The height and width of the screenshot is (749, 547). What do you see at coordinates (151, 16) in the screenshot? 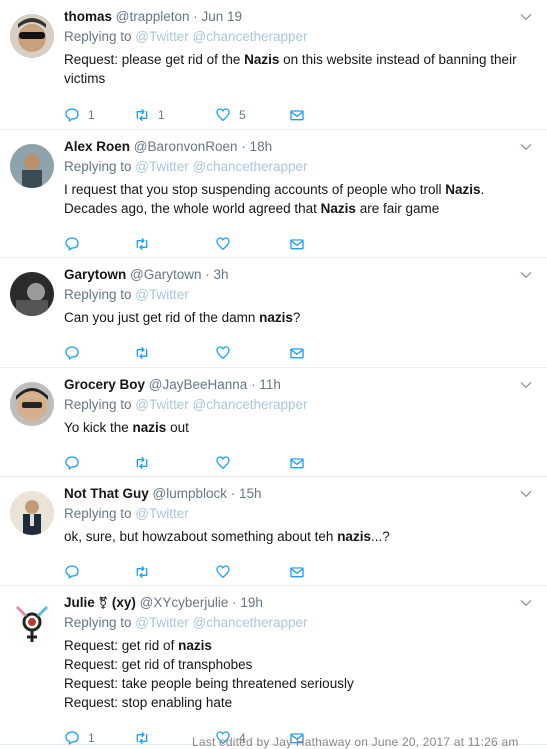
I see `user-handle: @trappleton` at bounding box center [151, 16].